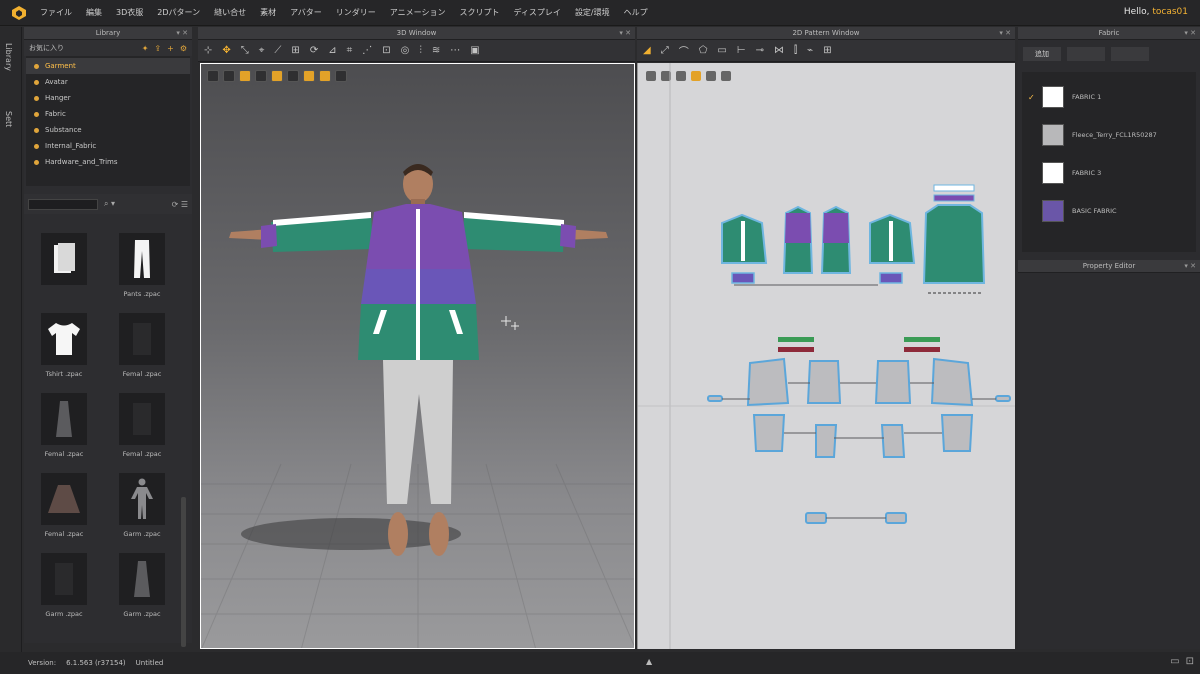  Describe the element at coordinates (356, 12) in the screenshot. I see `menu-item-render: リンダリー` at that location.